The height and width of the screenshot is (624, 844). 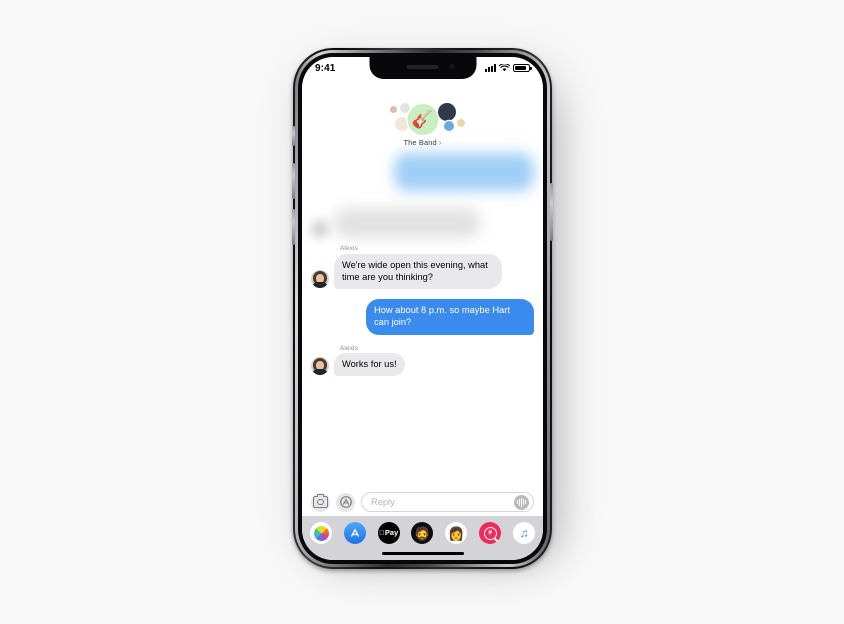 I want to click on group-avatar-cluster: 🎸, so click(x=423, y=120).